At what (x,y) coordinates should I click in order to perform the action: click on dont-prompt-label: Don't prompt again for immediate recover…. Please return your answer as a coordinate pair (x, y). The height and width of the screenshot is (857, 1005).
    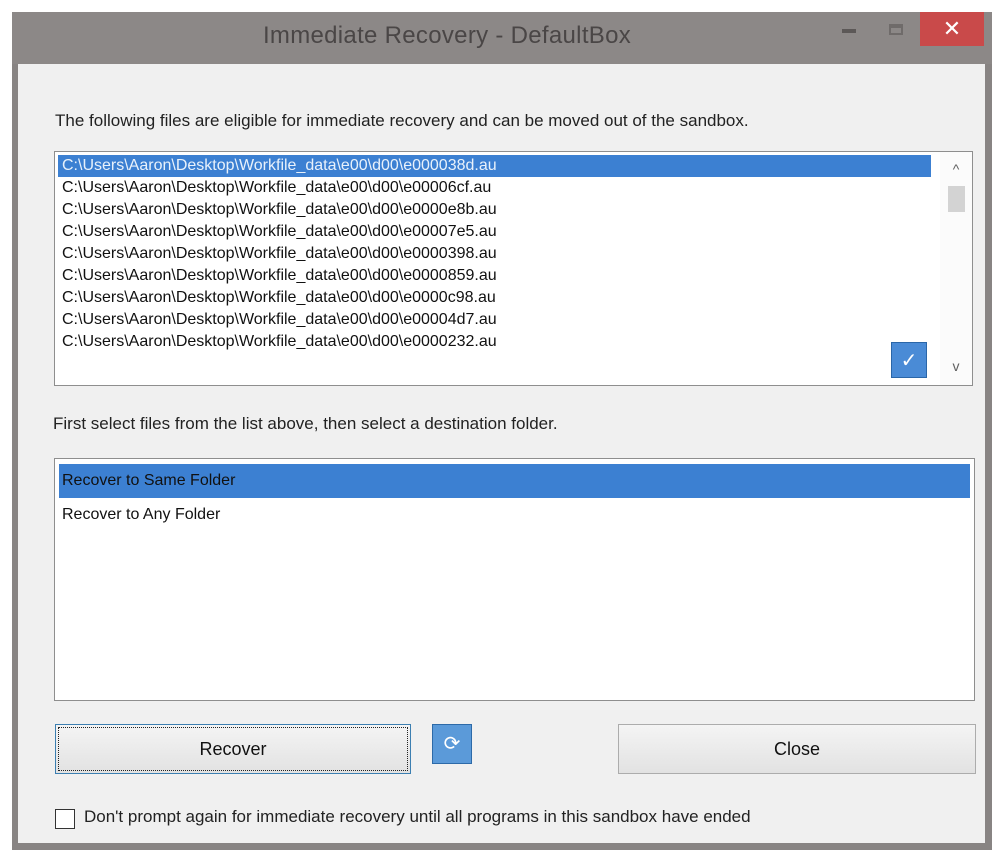
    Looking at the image, I should click on (417, 817).